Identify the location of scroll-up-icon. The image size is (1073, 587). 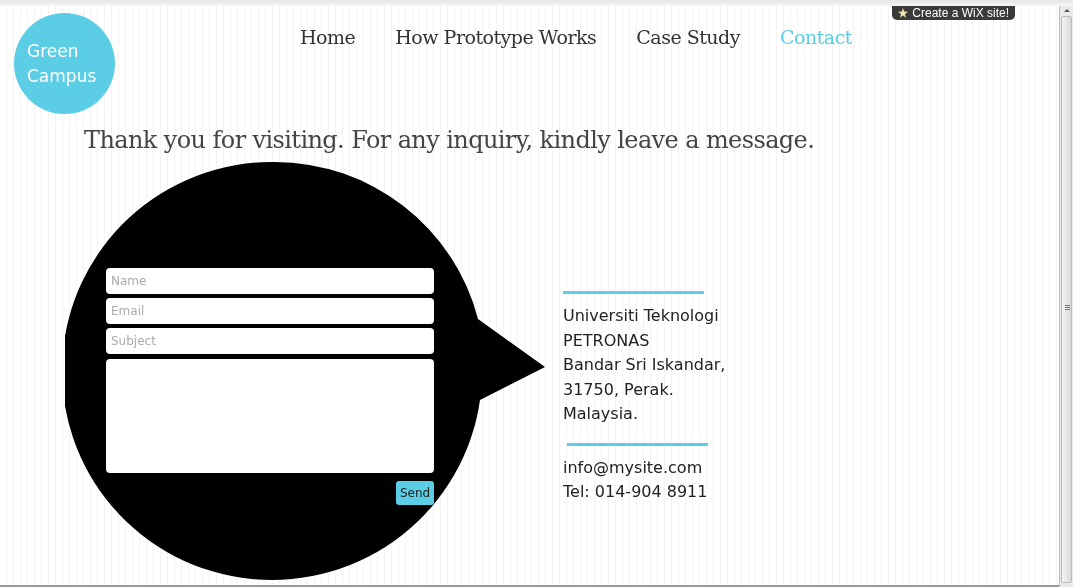
(1066, 10).